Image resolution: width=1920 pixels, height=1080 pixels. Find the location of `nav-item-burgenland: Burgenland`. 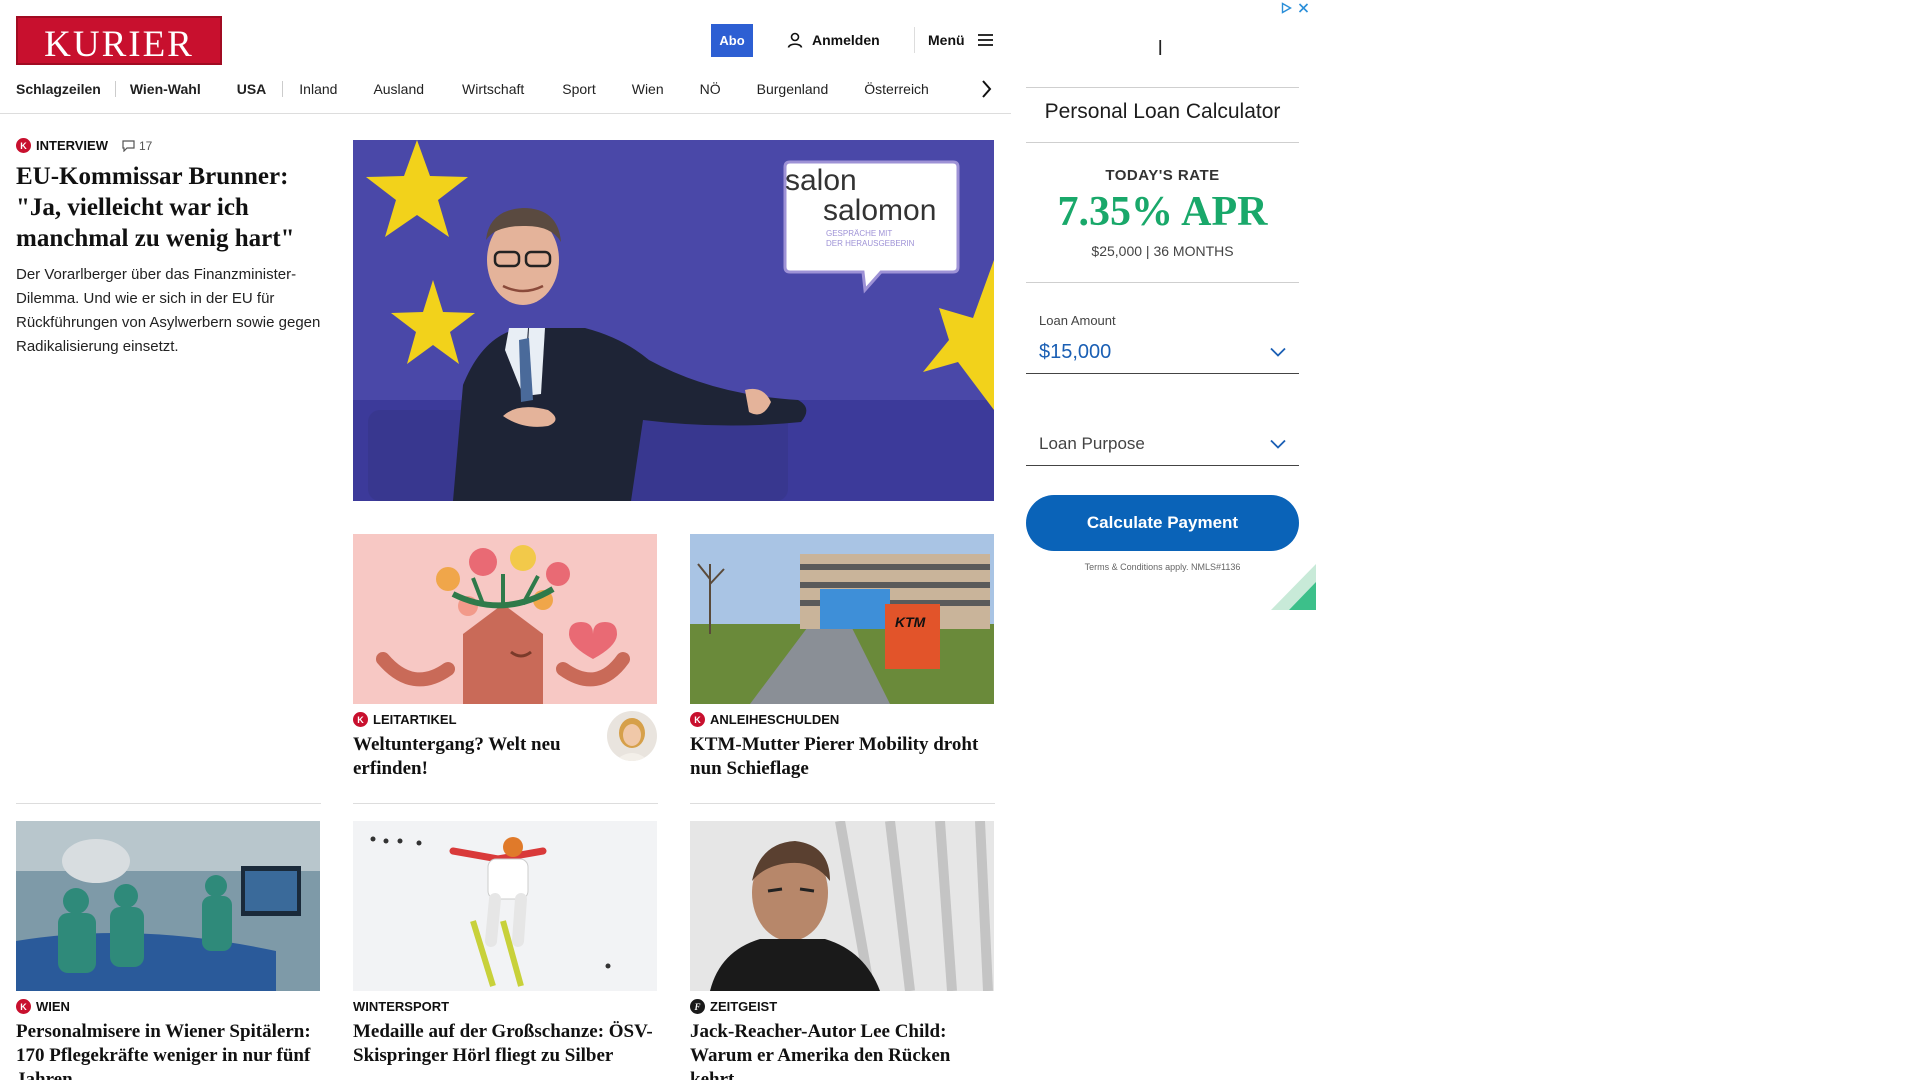

nav-item-burgenland: Burgenland is located at coordinates (793, 89).